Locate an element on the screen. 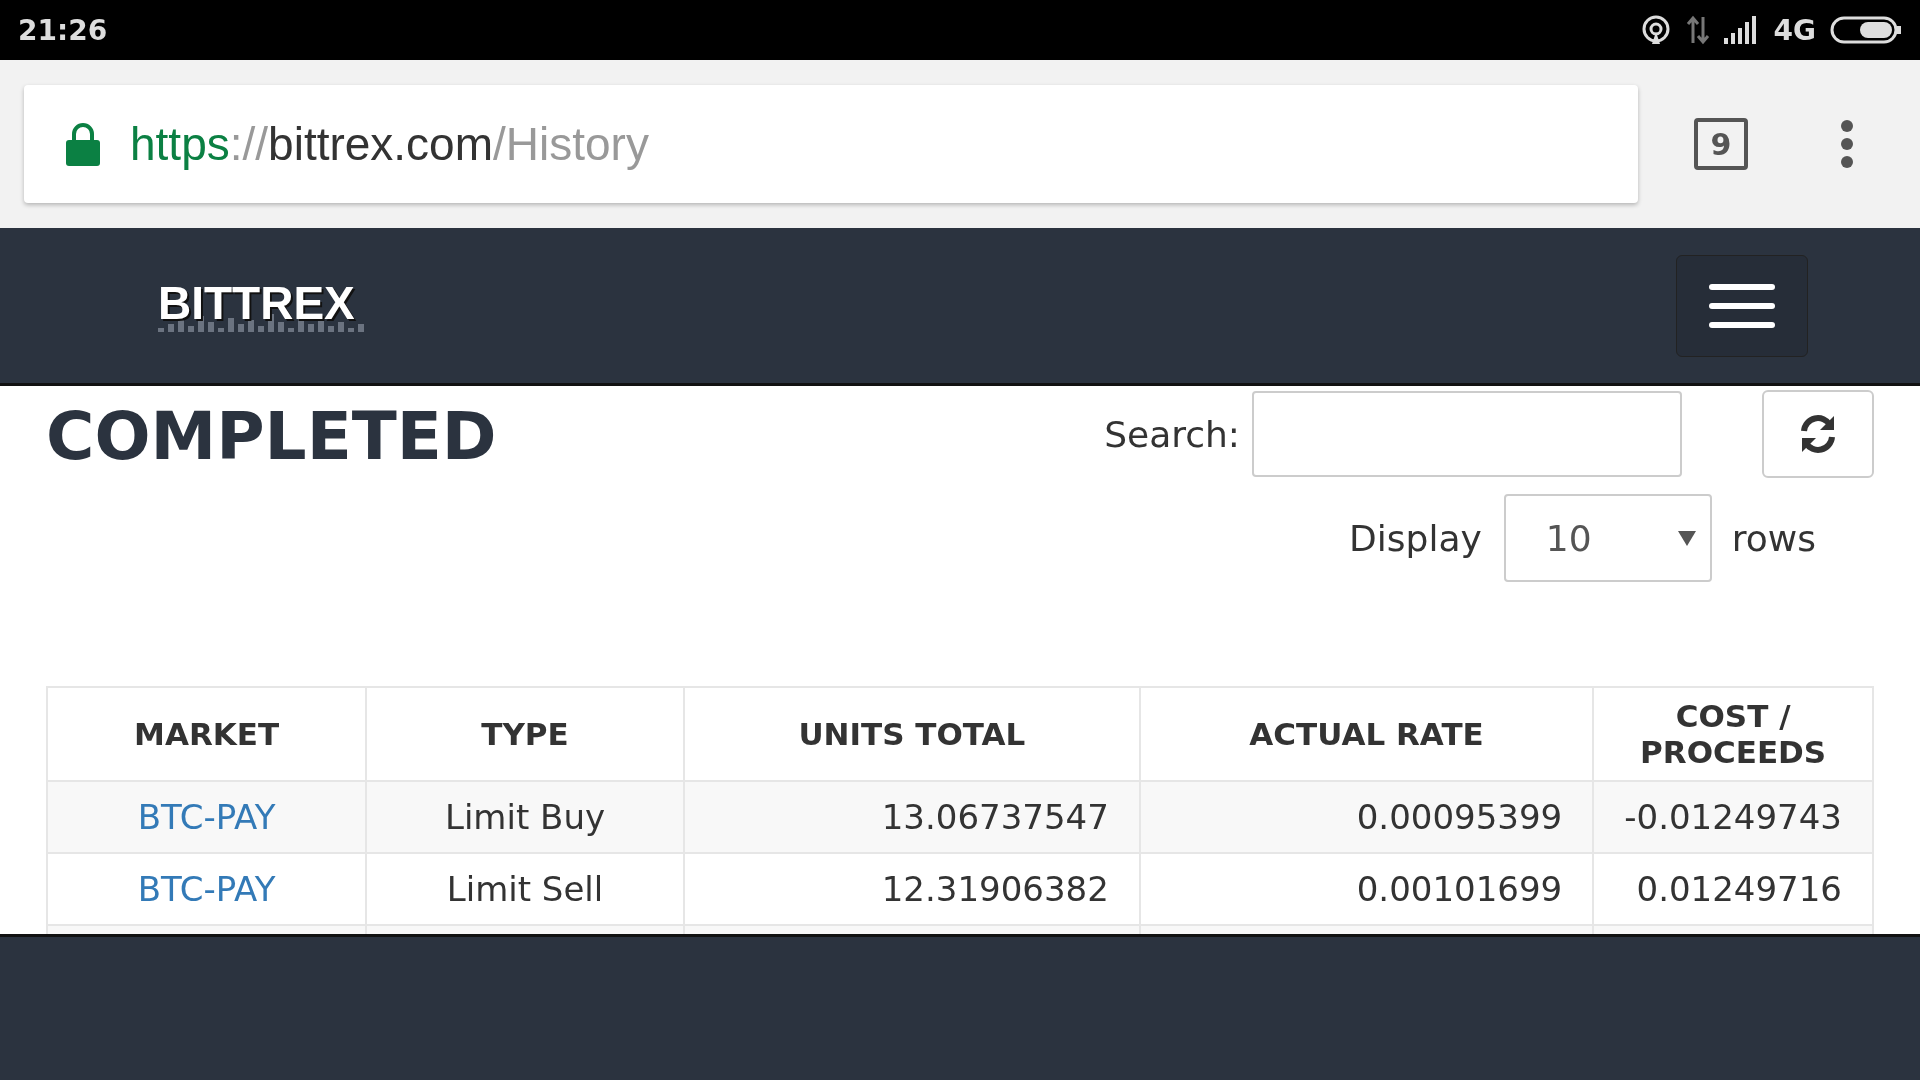 The width and height of the screenshot is (1920, 1080). network-type: 4G is located at coordinates (1794, 30).